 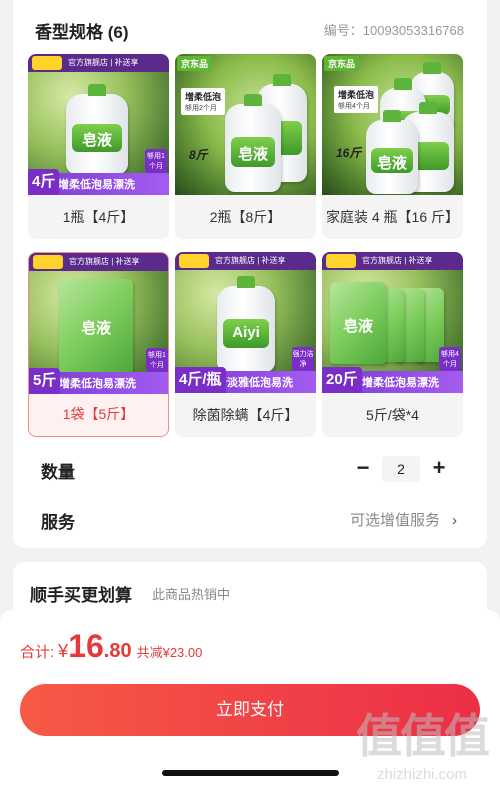 I want to click on weight-badge: 4斤/瓶, so click(x=200, y=380).